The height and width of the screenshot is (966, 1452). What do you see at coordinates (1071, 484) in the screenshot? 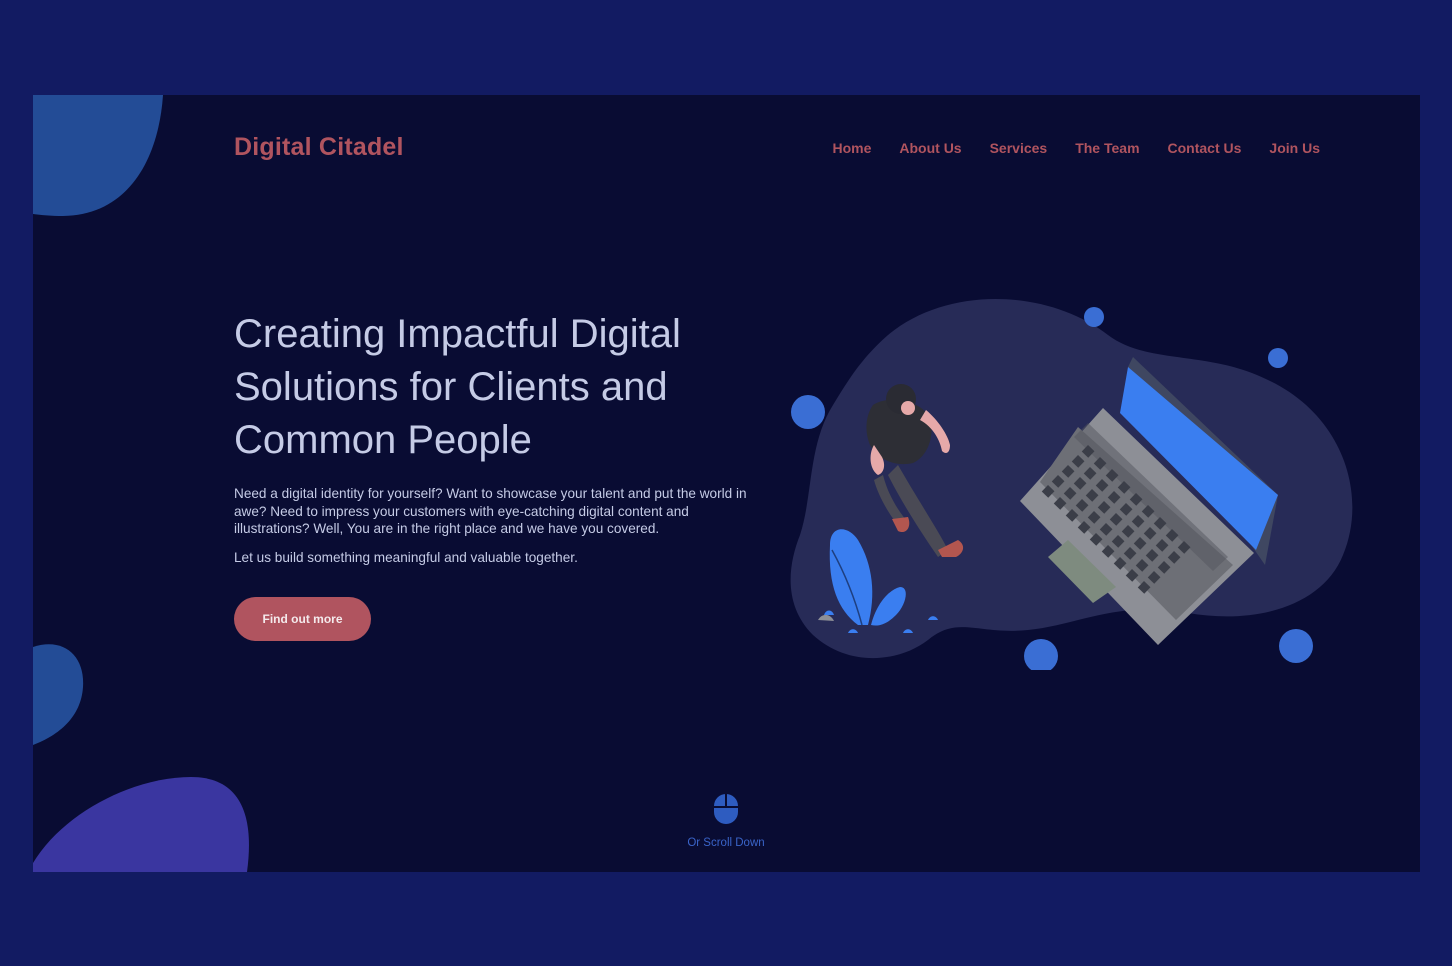
I see `person-with-laptop-illustration` at bounding box center [1071, 484].